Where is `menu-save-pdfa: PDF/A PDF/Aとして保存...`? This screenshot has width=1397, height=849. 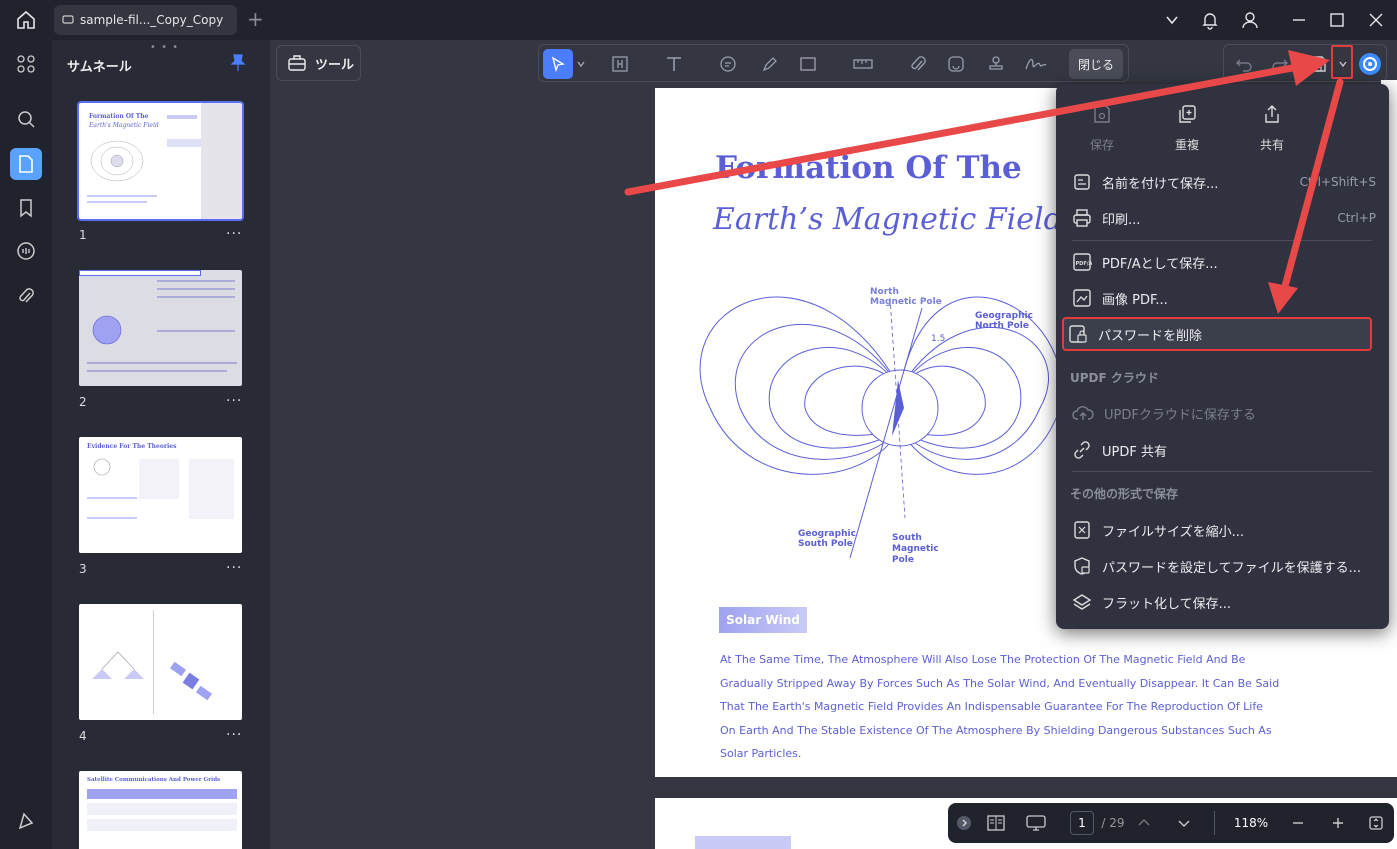 menu-save-pdfa: PDF/A PDF/Aとして保存... is located at coordinates (1223, 262).